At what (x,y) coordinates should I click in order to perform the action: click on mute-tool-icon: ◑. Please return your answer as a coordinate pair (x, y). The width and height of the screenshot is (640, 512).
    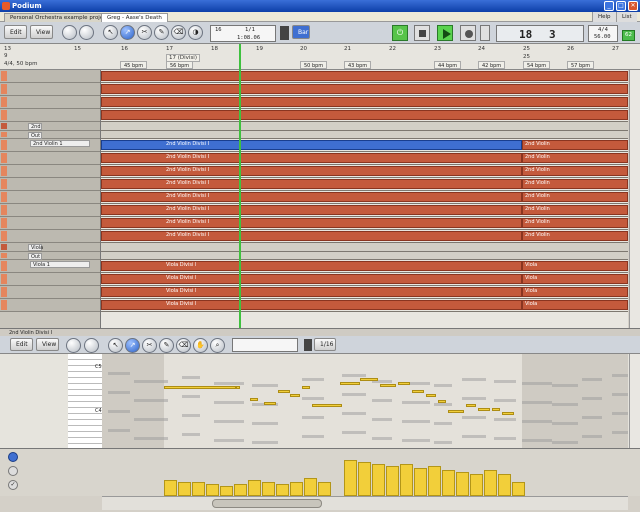
    Looking at the image, I should click on (195, 32).